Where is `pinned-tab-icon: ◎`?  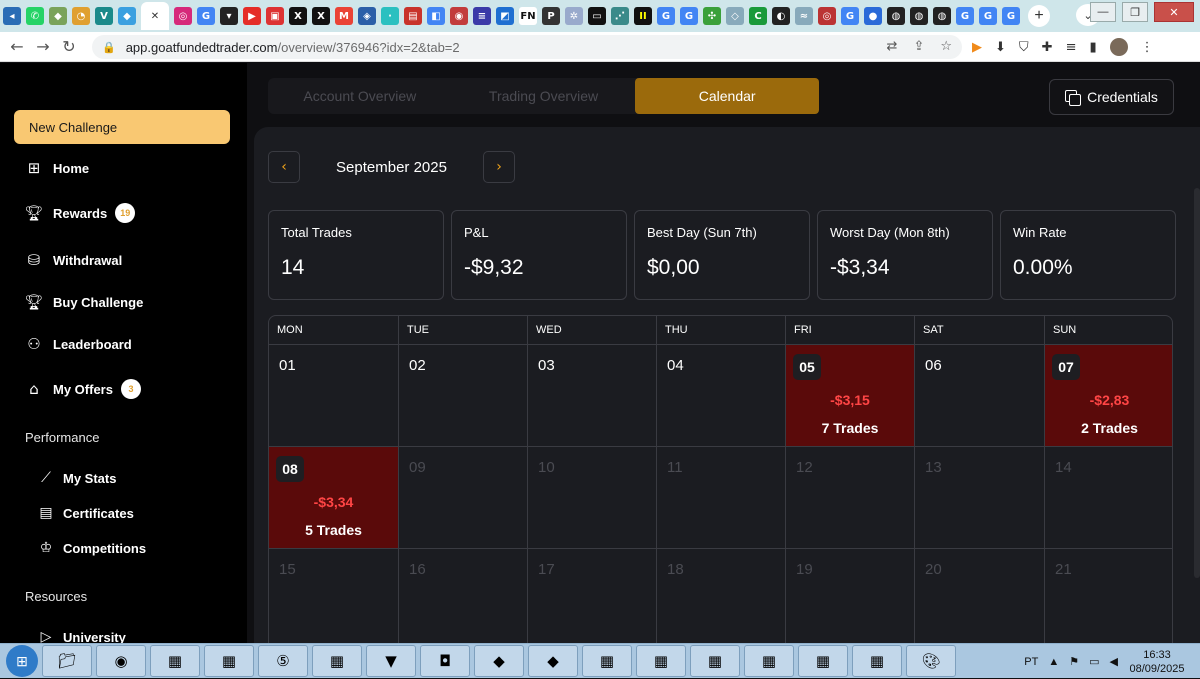 pinned-tab-icon: ◎ is located at coordinates (827, 16).